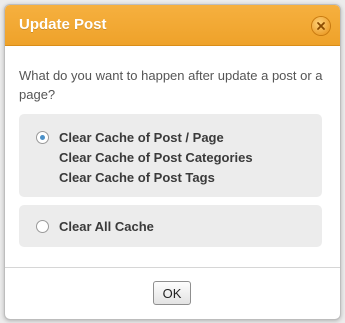  Describe the element at coordinates (141, 137) in the screenshot. I see `option-line-post-page: Clear Cache of Post / Page` at that location.